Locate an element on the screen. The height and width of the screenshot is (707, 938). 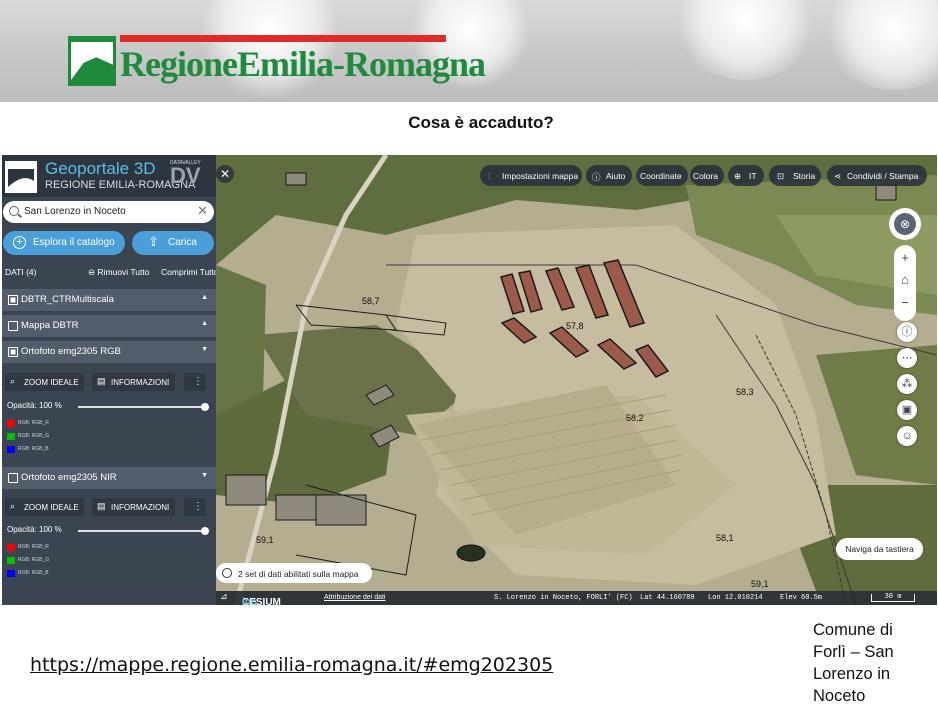
layer-name: Ortofoto emg2305 NIR is located at coordinates (69, 477).